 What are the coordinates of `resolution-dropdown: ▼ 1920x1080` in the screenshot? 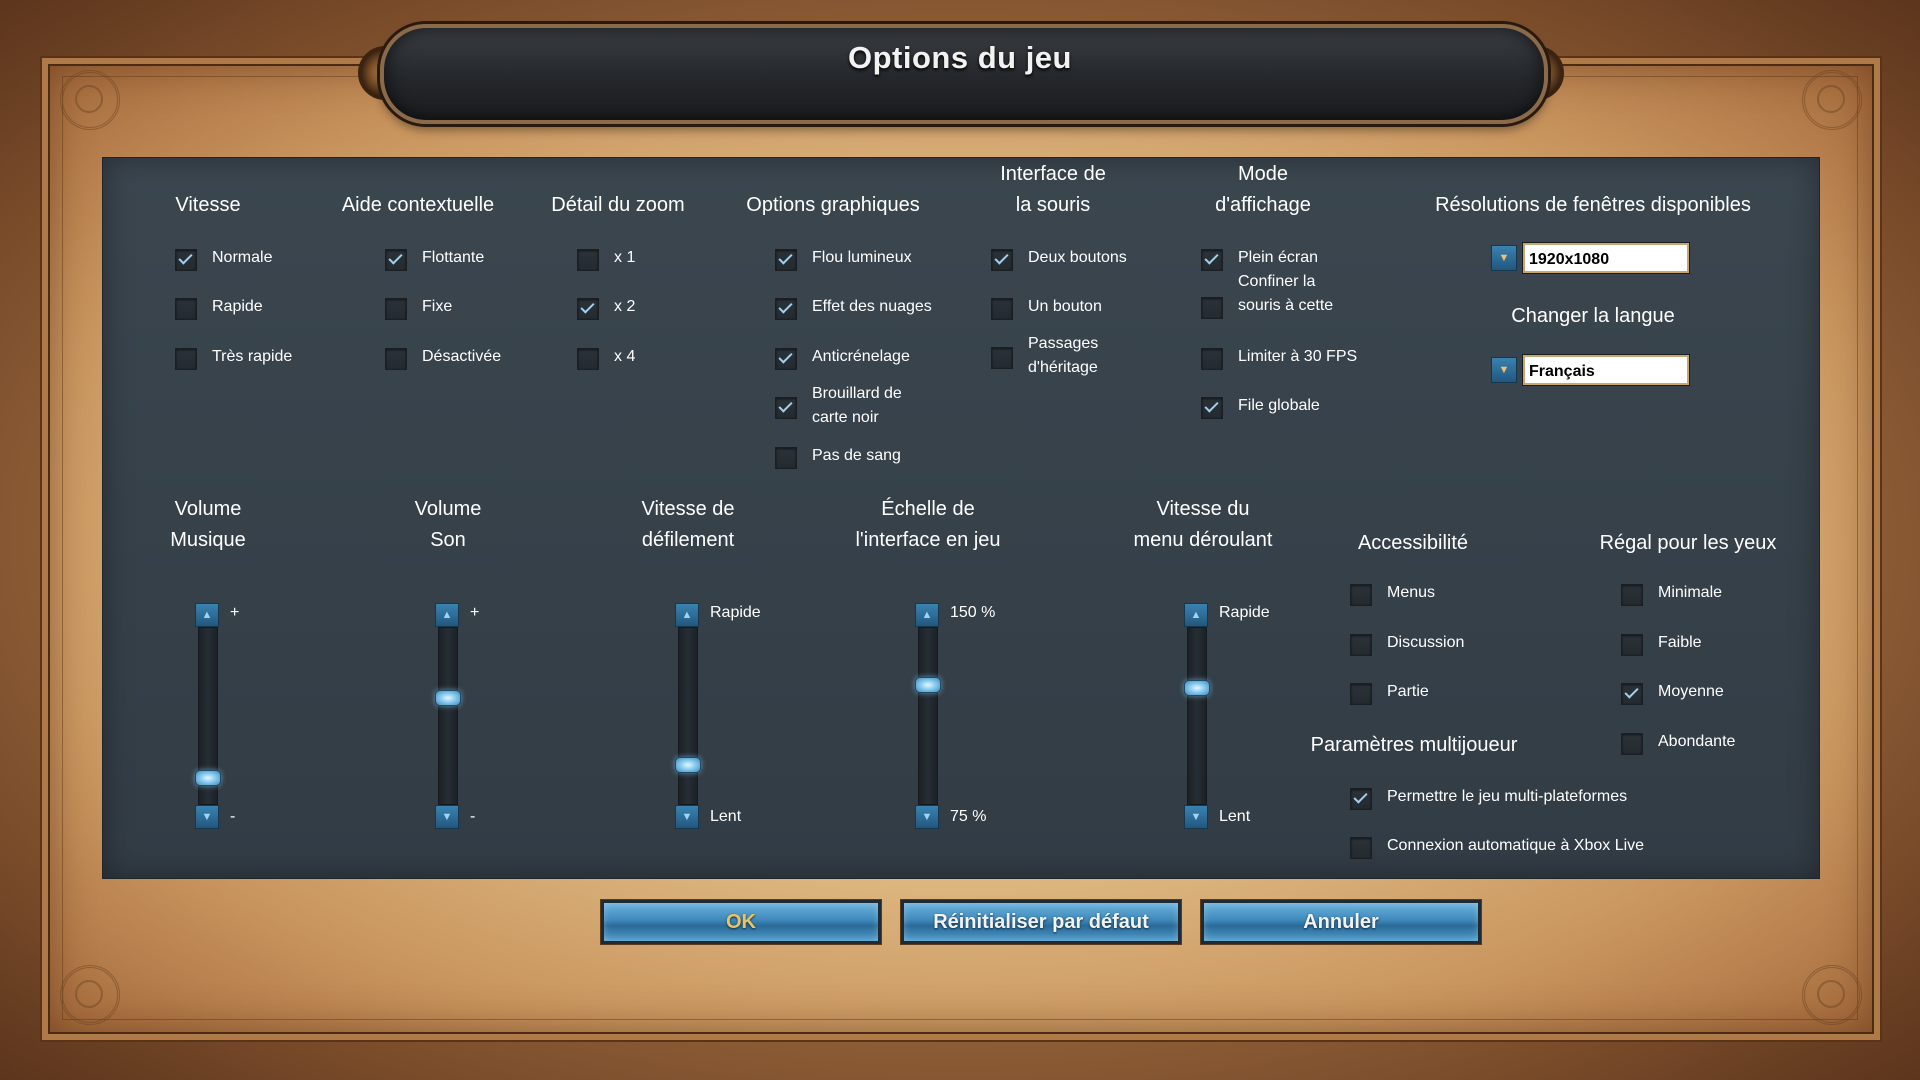 It's located at (1590, 258).